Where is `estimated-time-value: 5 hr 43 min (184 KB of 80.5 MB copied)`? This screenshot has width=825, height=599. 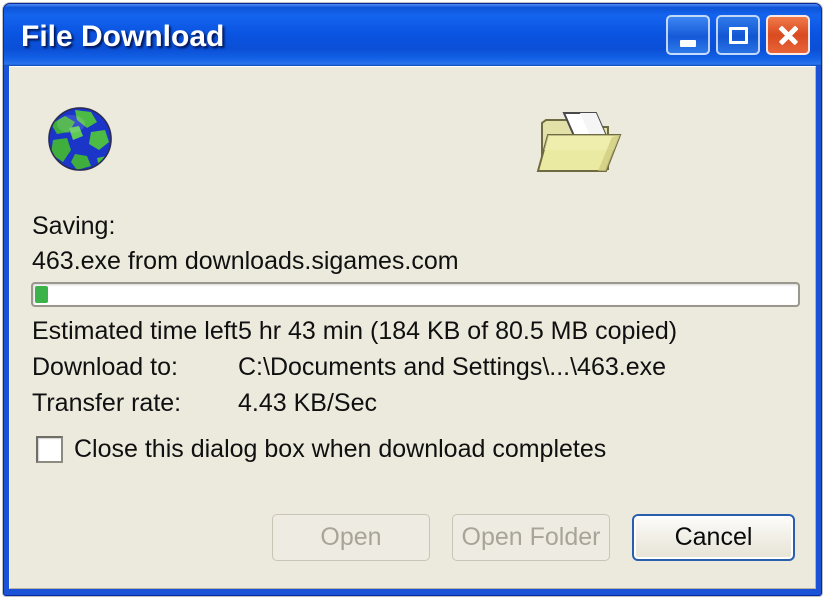 estimated-time-value: 5 hr 43 min (184 KB of 80.5 MB copied) is located at coordinates (458, 331).